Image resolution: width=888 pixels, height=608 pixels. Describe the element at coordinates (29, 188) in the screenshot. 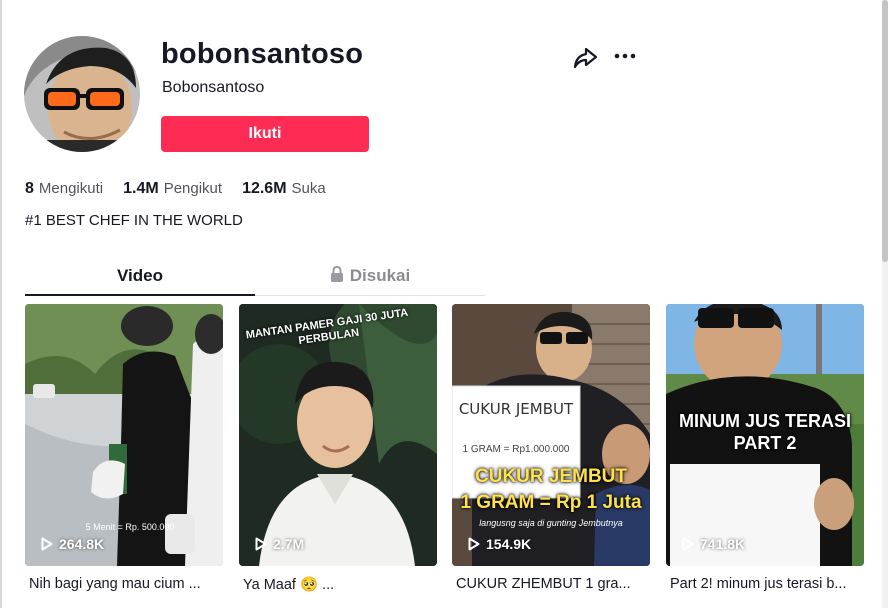

I see `stat-following-value: 8` at that location.